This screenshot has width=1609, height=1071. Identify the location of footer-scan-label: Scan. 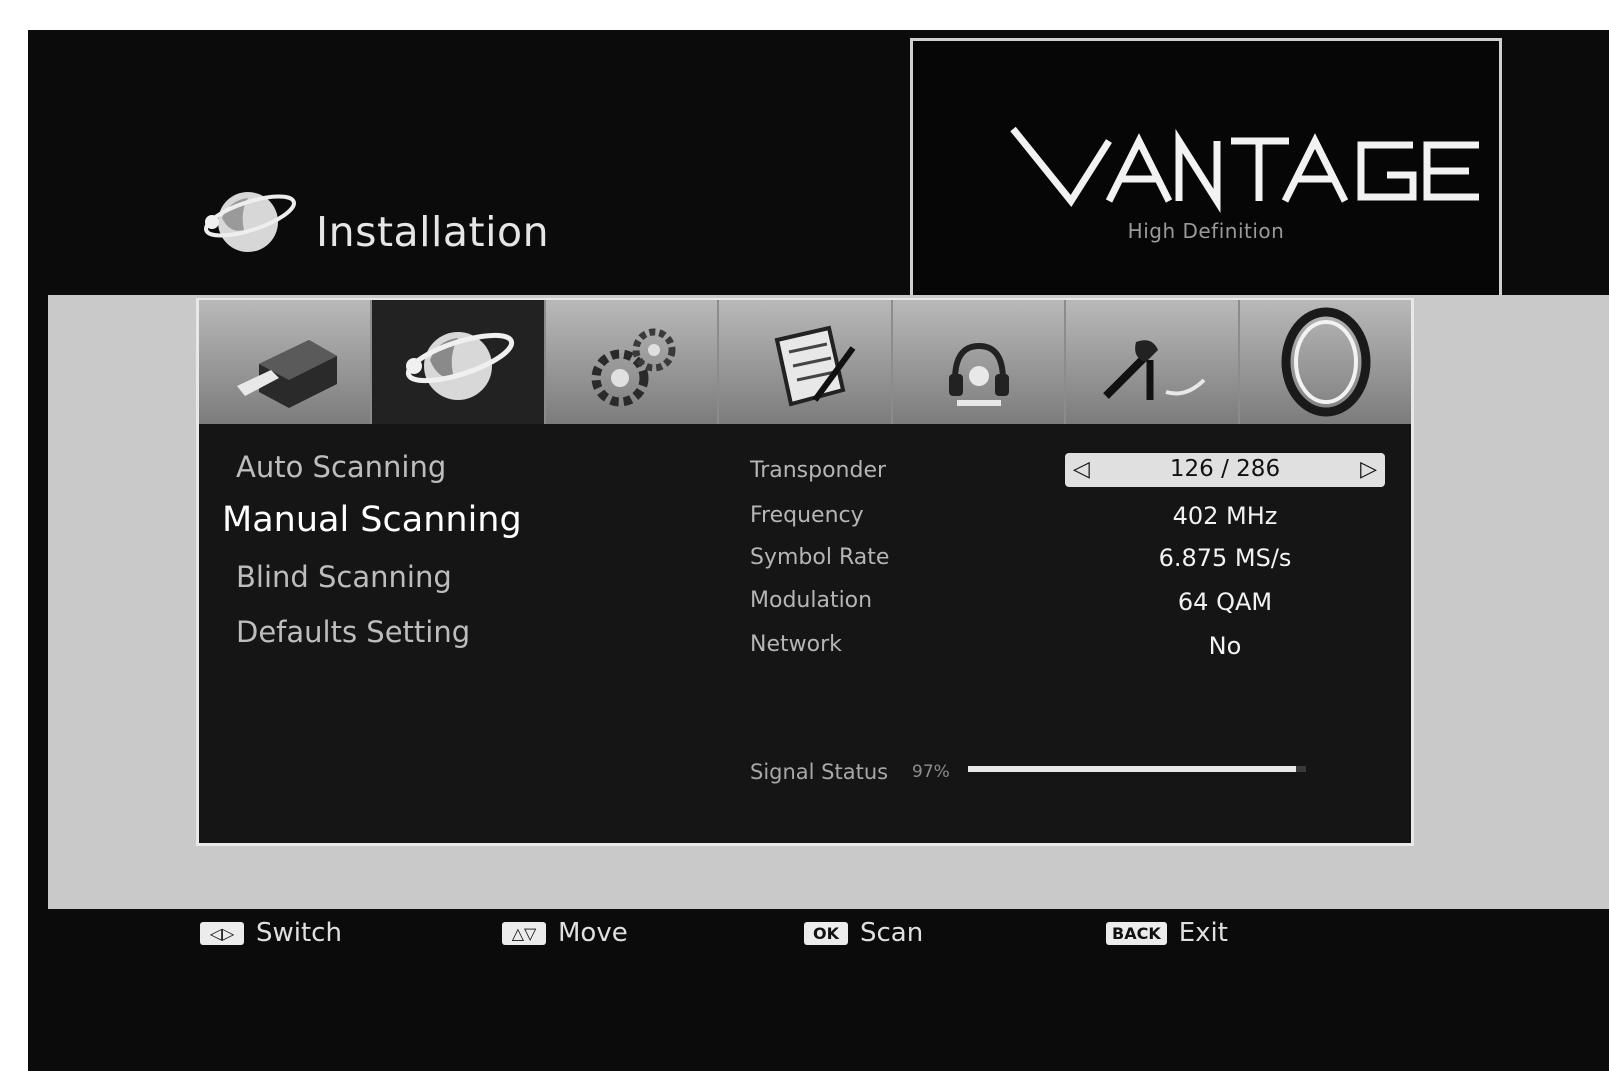
(892, 933).